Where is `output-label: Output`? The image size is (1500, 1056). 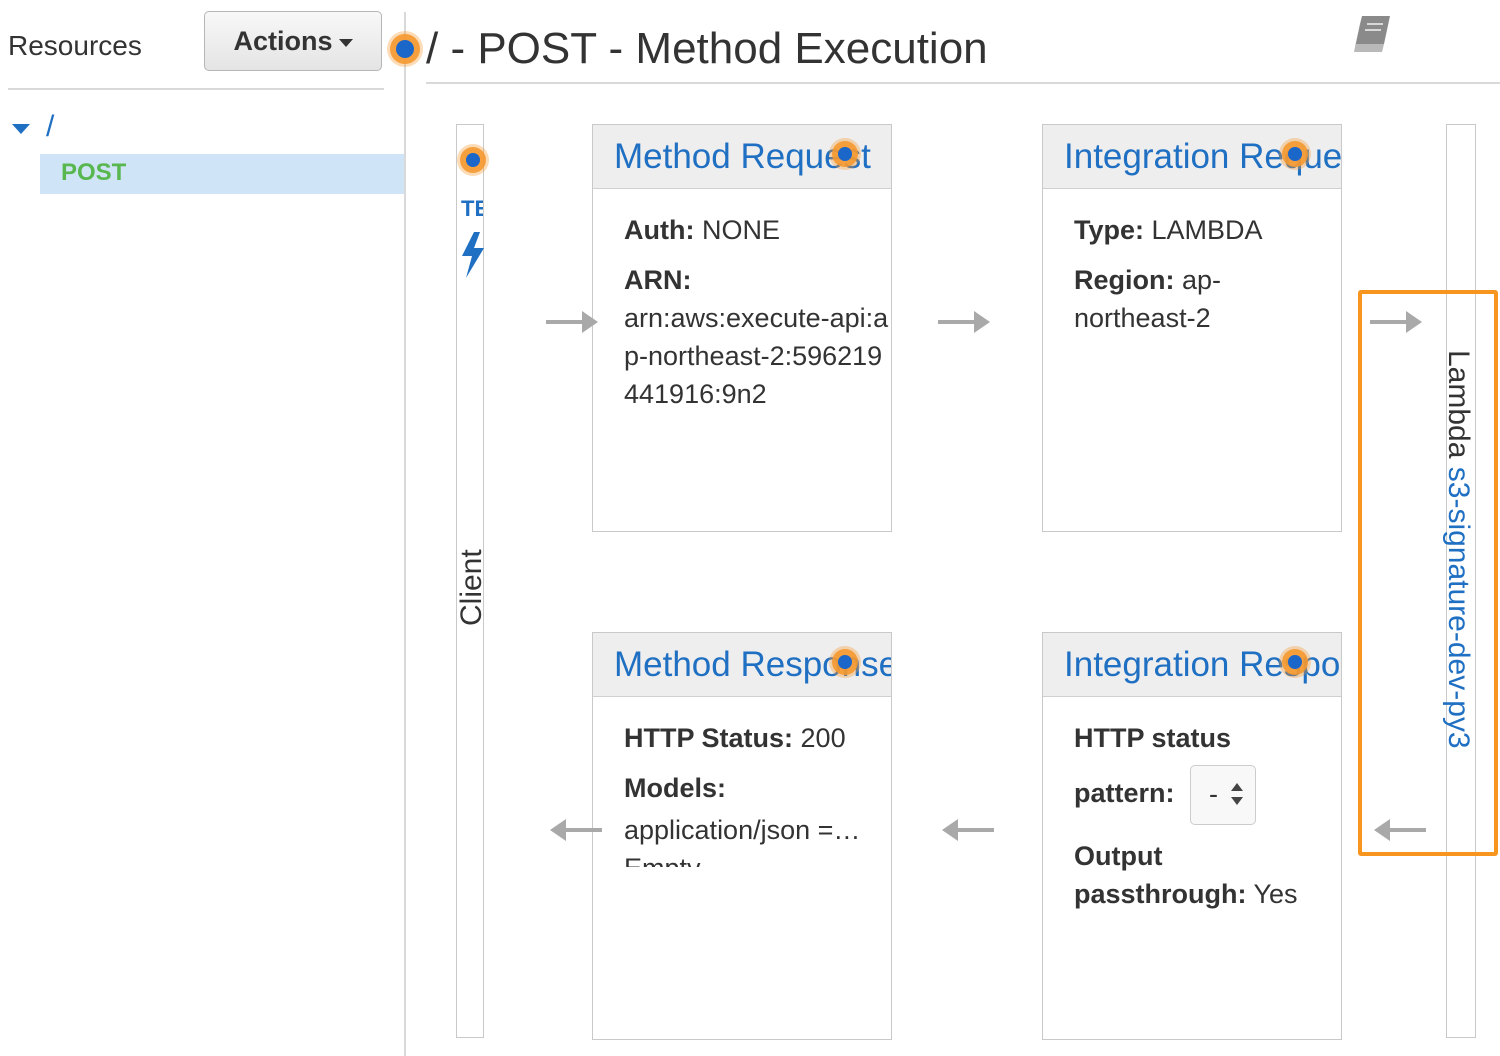 output-label: Output is located at coordinates (1118, 856).